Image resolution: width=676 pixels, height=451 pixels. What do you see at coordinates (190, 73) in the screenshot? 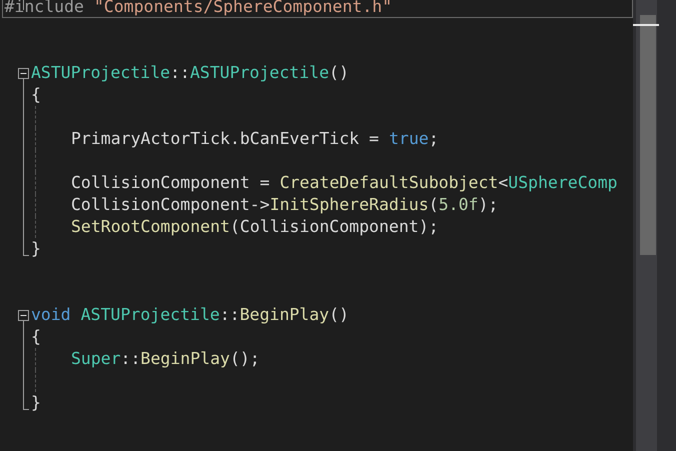
I see `code-line: ASTUProjectile::ASTUProjectile()` at bounding box center [190, 73].